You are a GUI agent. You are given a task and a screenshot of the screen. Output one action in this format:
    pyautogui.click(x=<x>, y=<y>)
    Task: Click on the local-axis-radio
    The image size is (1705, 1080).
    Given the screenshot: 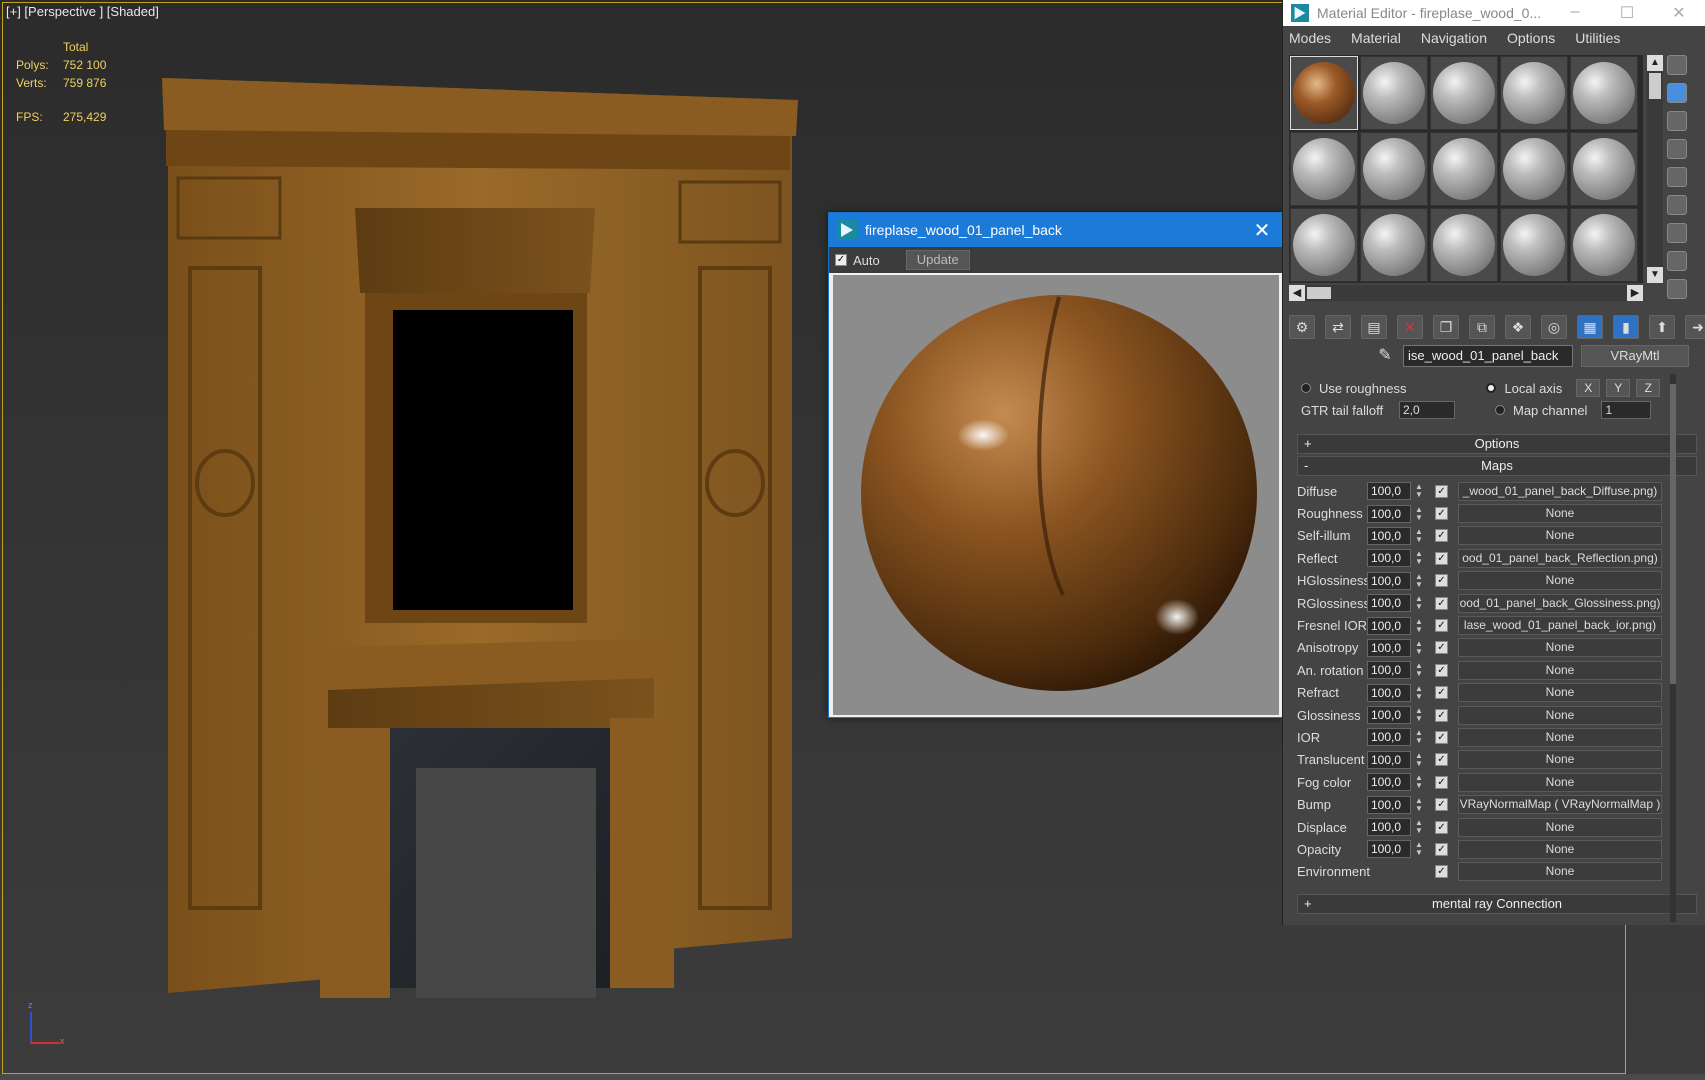 What is the action you would take?
    pyautogui.click(x=1491, y=388)
    